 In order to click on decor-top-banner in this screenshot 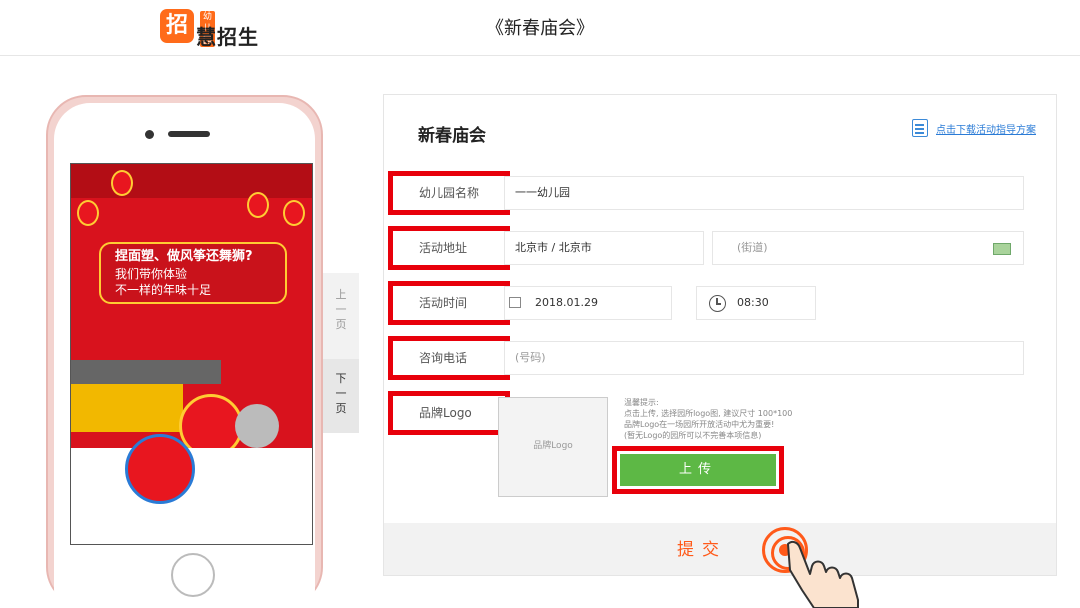, I will do `click(191, 181)`.